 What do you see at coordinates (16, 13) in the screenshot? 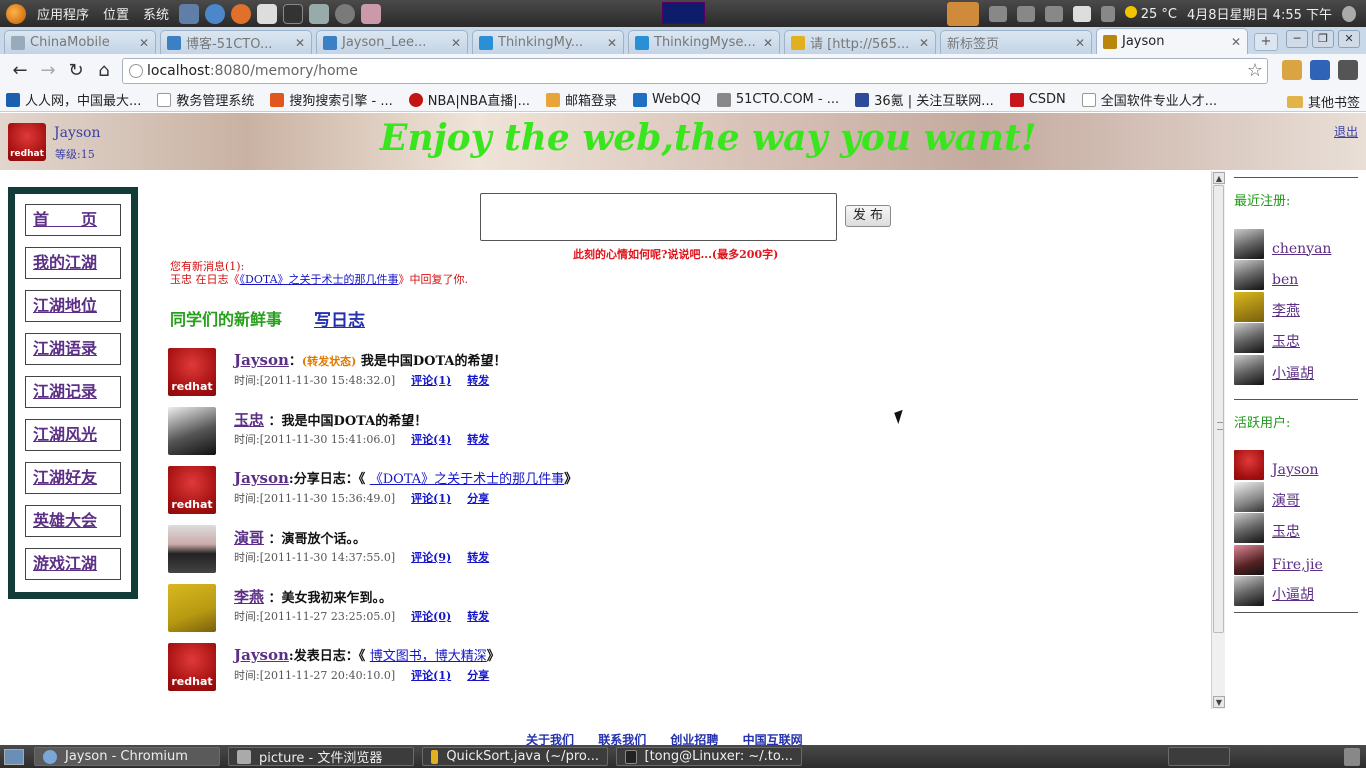
I see `gnome-foot-icon` at bounding box center [16, 13].